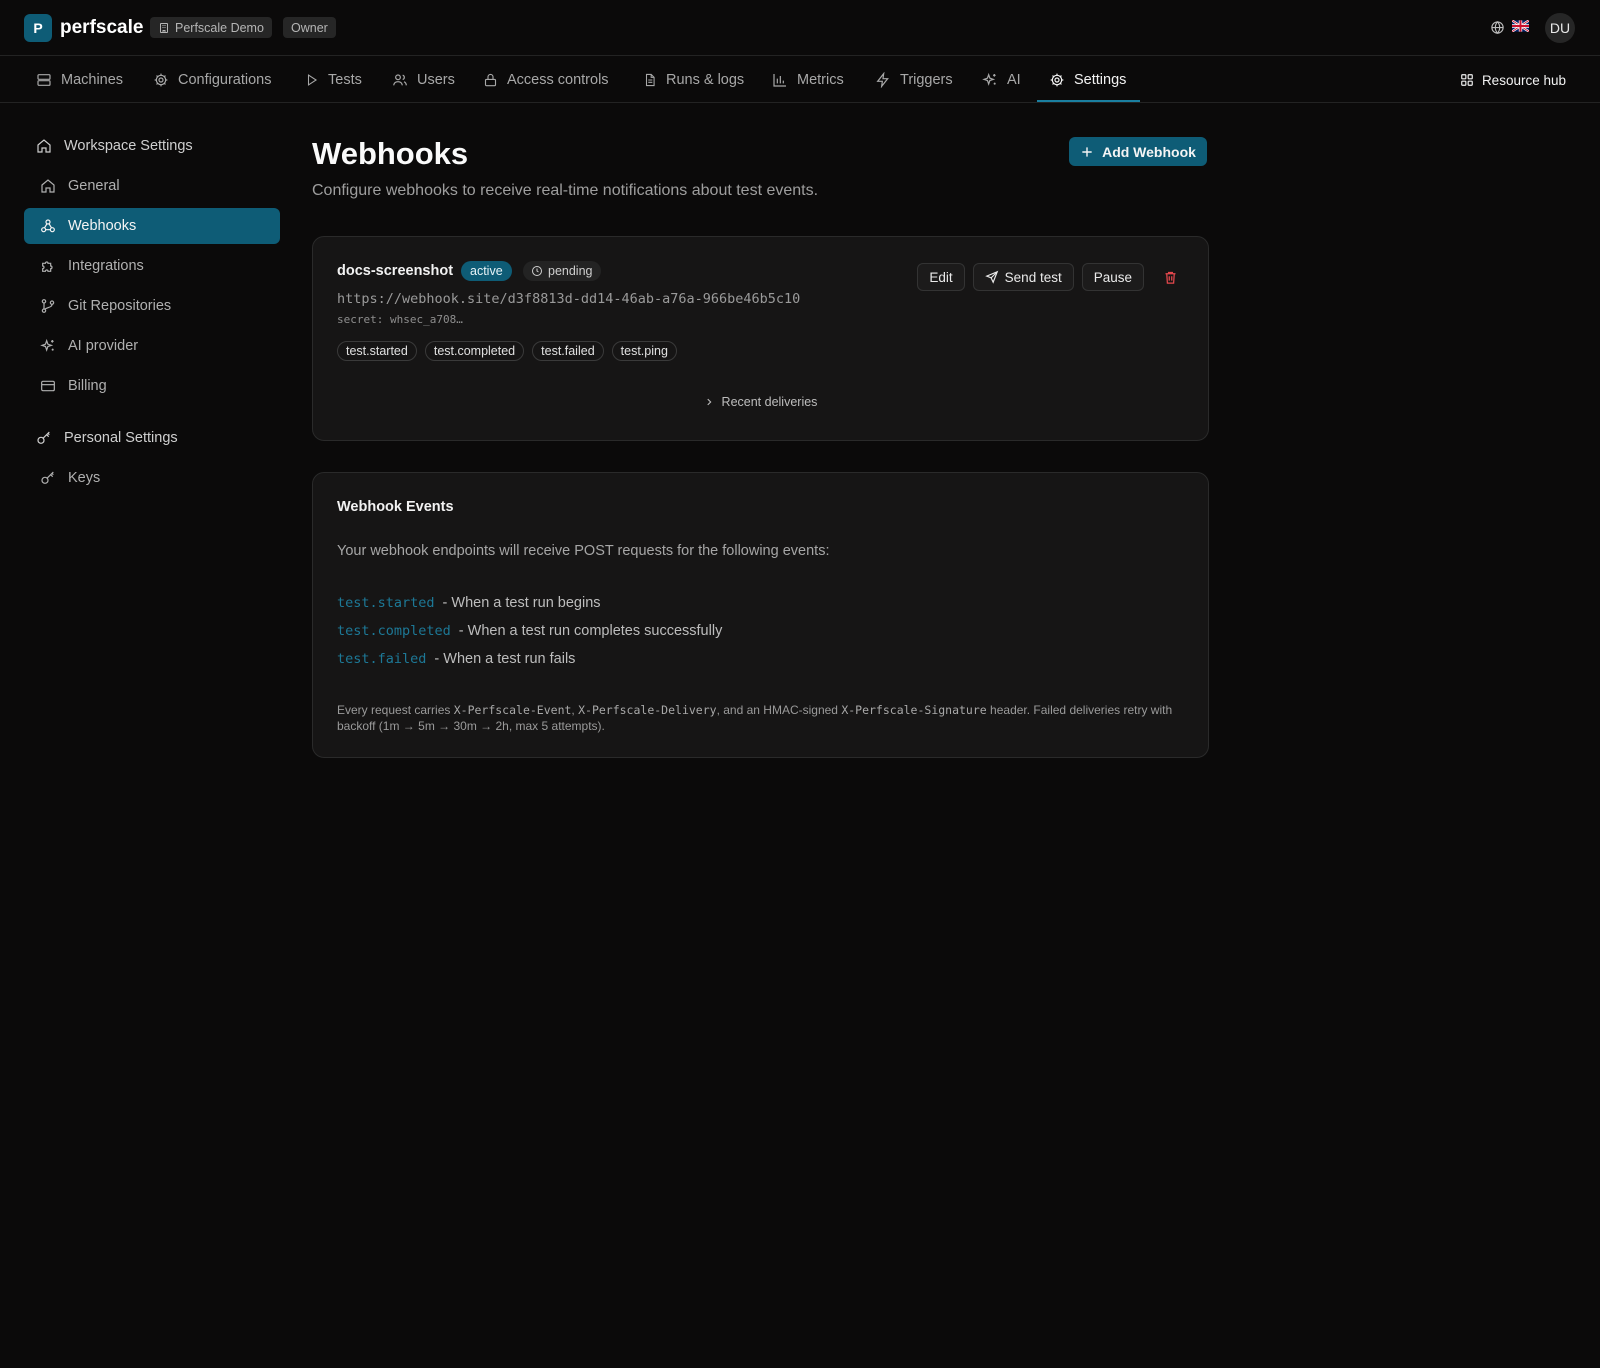 Image resolution: width=1600 pixels, height=1368 pixels. Describe the element at coordinates (211, 27) in the screenshot. I see `workspace-chip: Perfscale Demo` at that location.